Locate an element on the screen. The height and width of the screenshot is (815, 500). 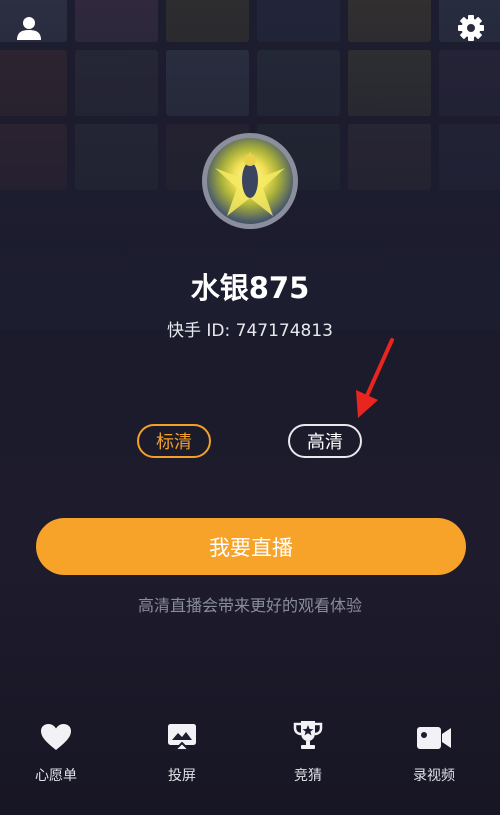
tab-label: 竞猜 is located at coordinates (308, 776).